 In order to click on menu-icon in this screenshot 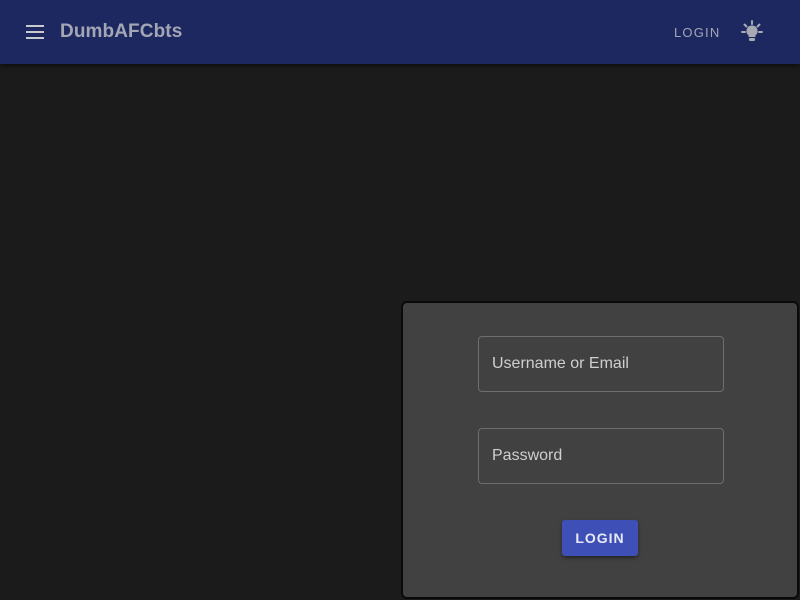, I will do `click(36, 32)`.